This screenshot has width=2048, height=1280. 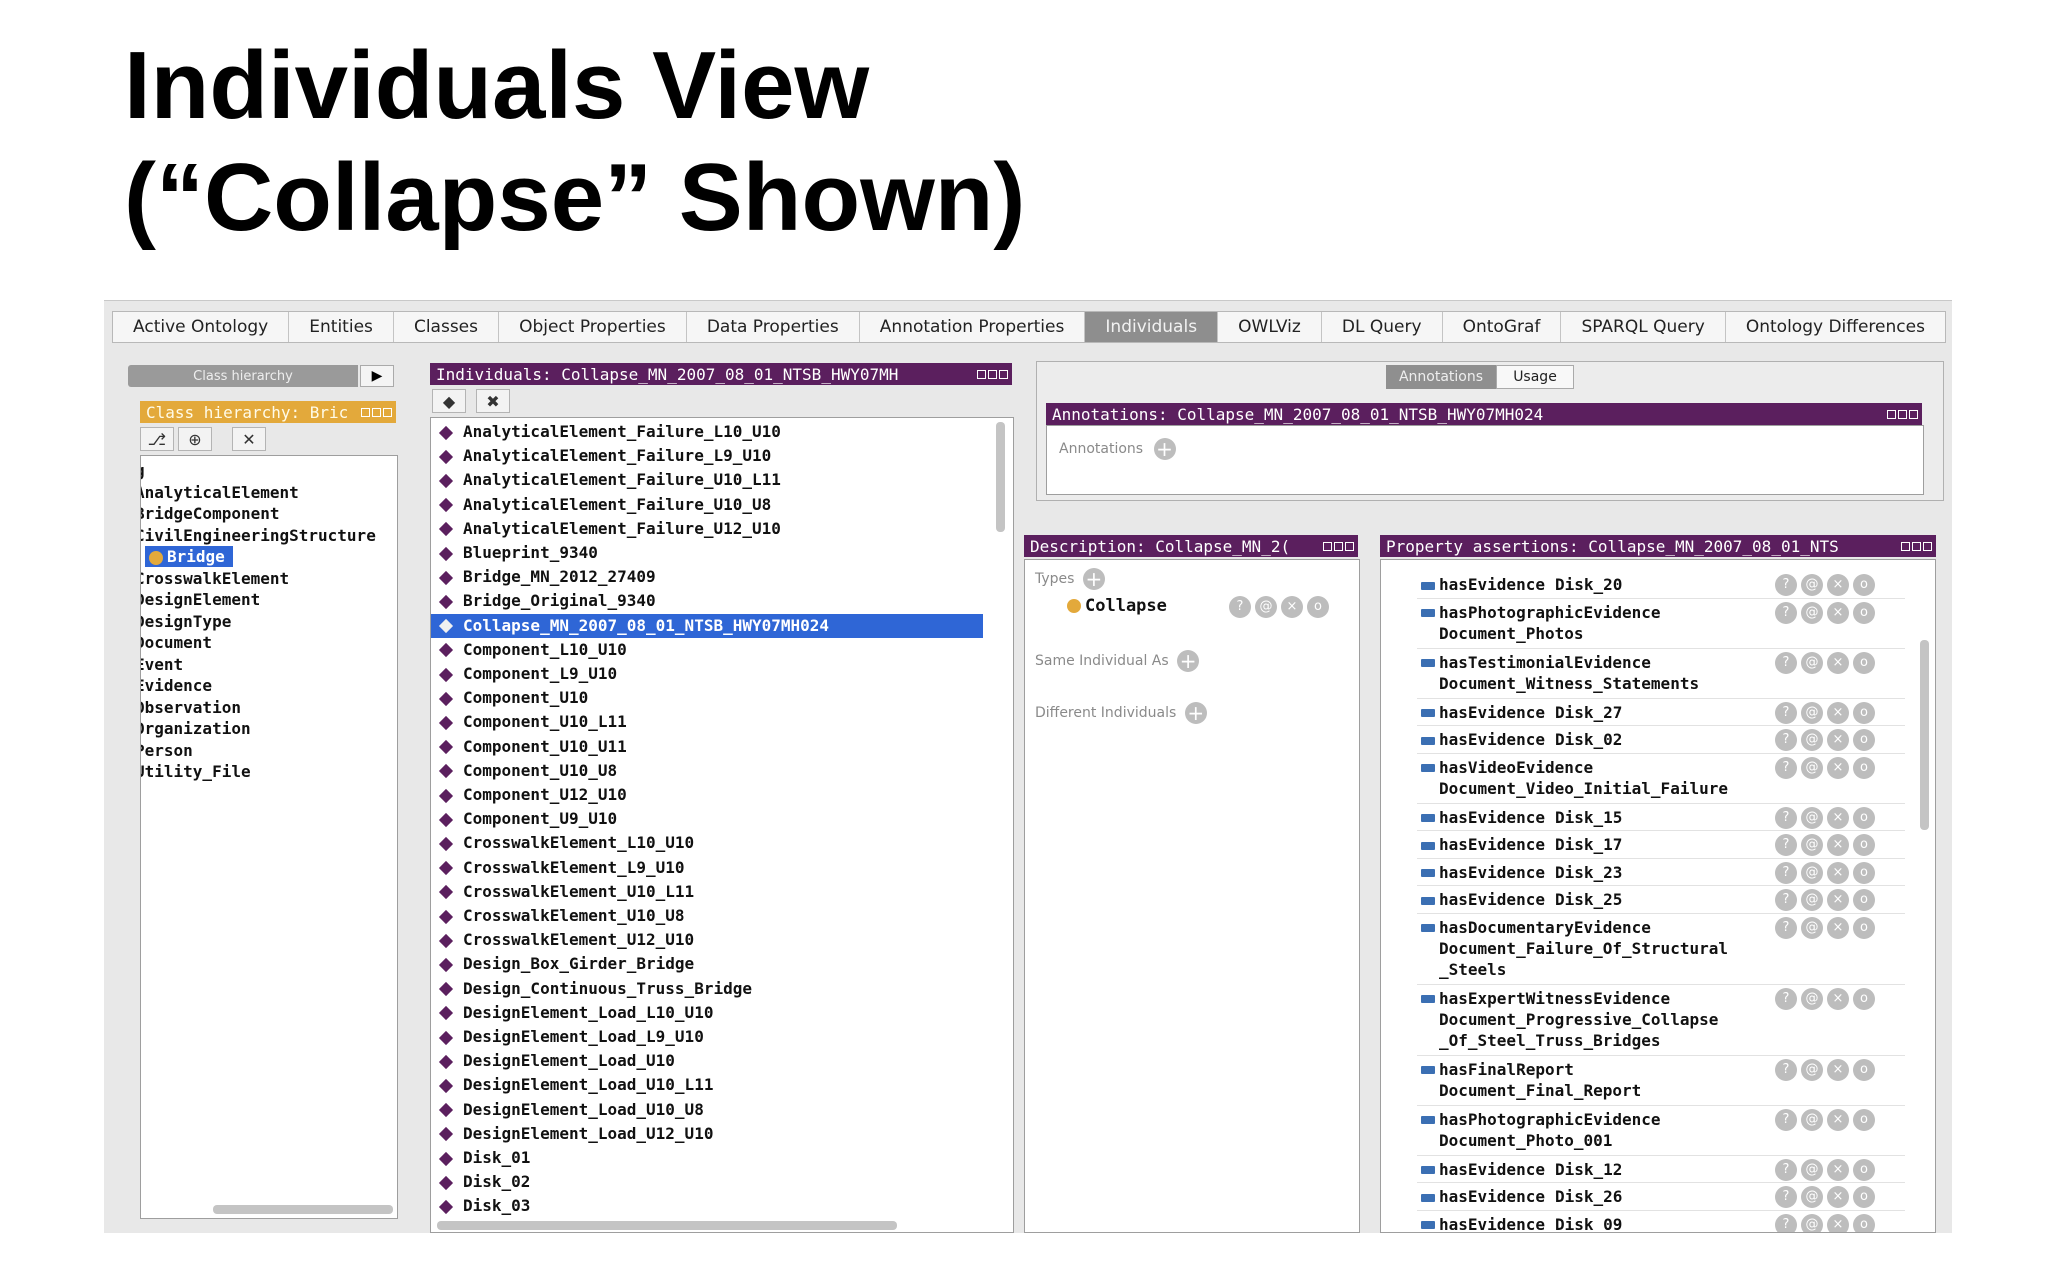 What do you see at coordinates (707, 1182) in the screenshot?
I see `individual-list-item: Disk_02` at bounding box center [707, 1182].